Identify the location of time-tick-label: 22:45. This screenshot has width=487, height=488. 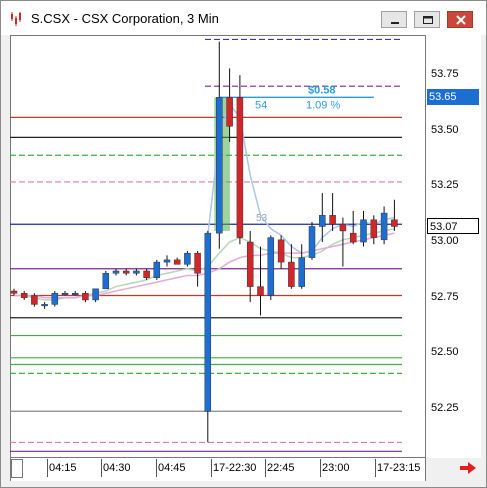
(281, 468).